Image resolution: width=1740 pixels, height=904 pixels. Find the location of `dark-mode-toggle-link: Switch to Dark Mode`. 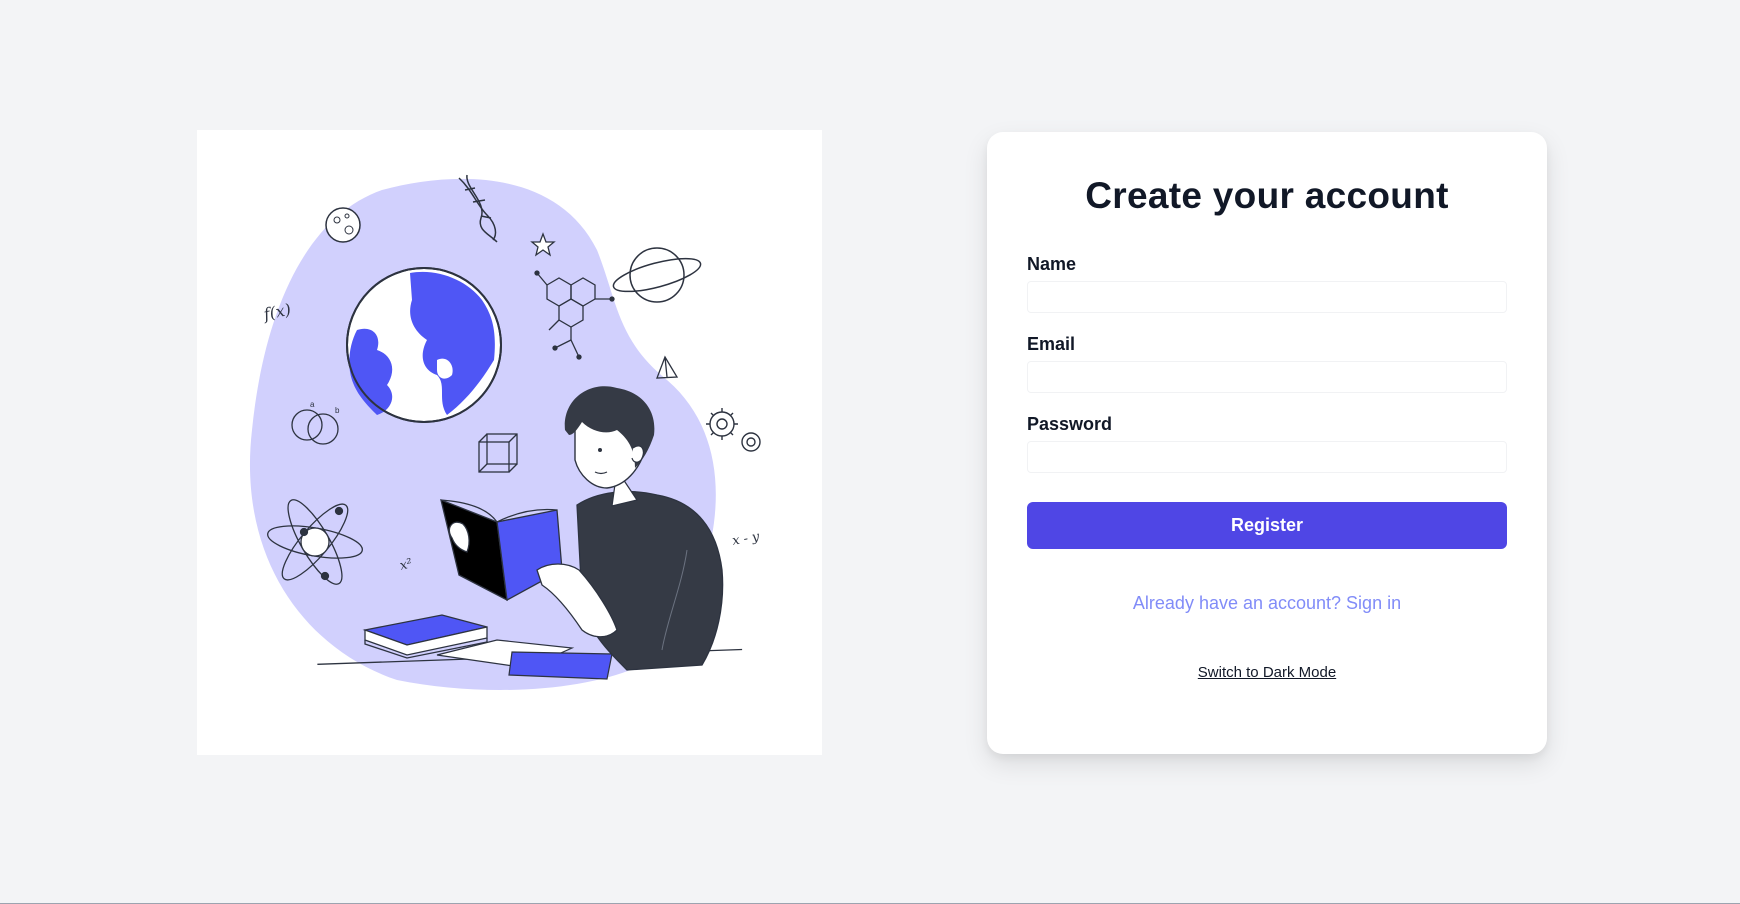

dark-mode-toggle-link: Switch to Dark Mode is located at coordinates (1267, 672).